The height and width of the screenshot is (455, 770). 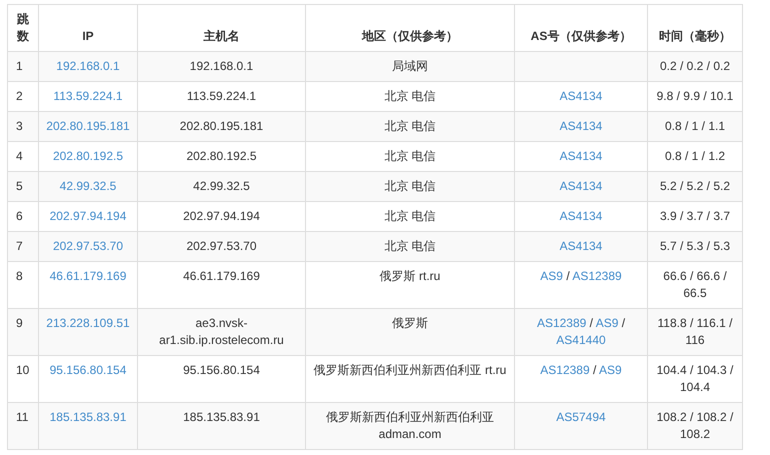 What do you see at coordinates (23, 28) in the screenshot?
I see `column-header: 跳数` at bounding box center [23, 28].